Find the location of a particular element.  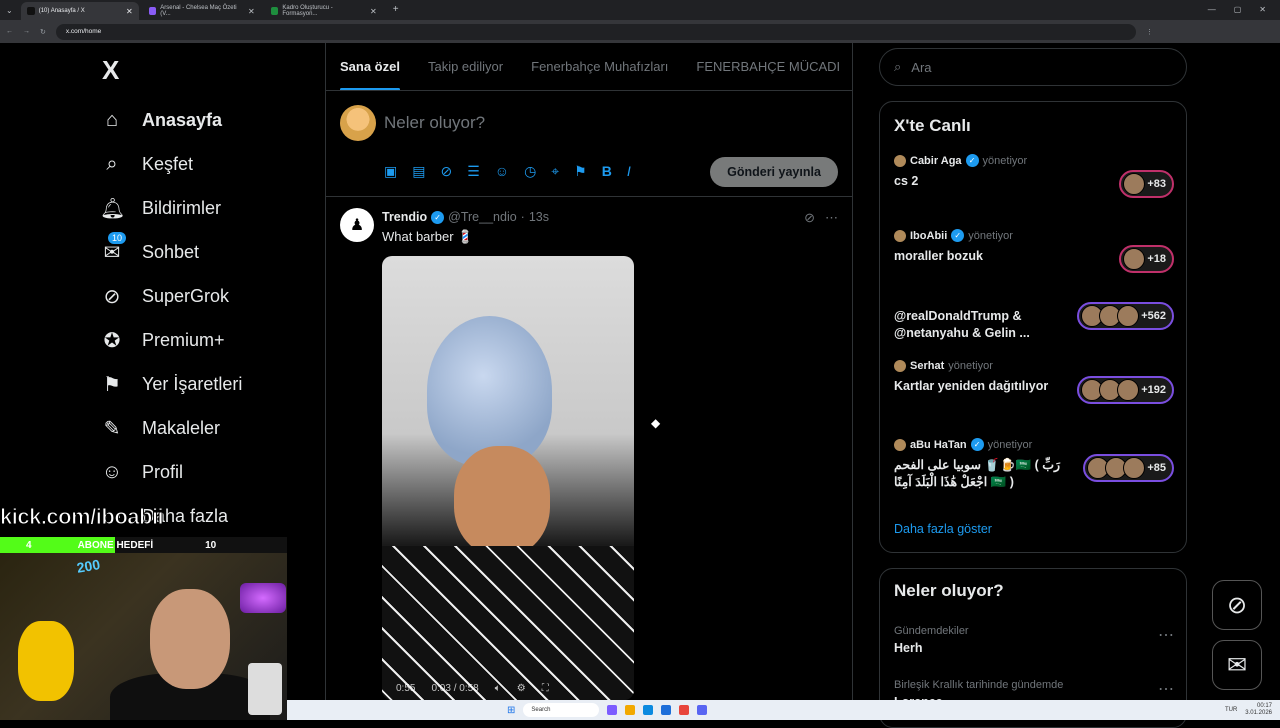

neon-sign is located at coordinates (263, 598).